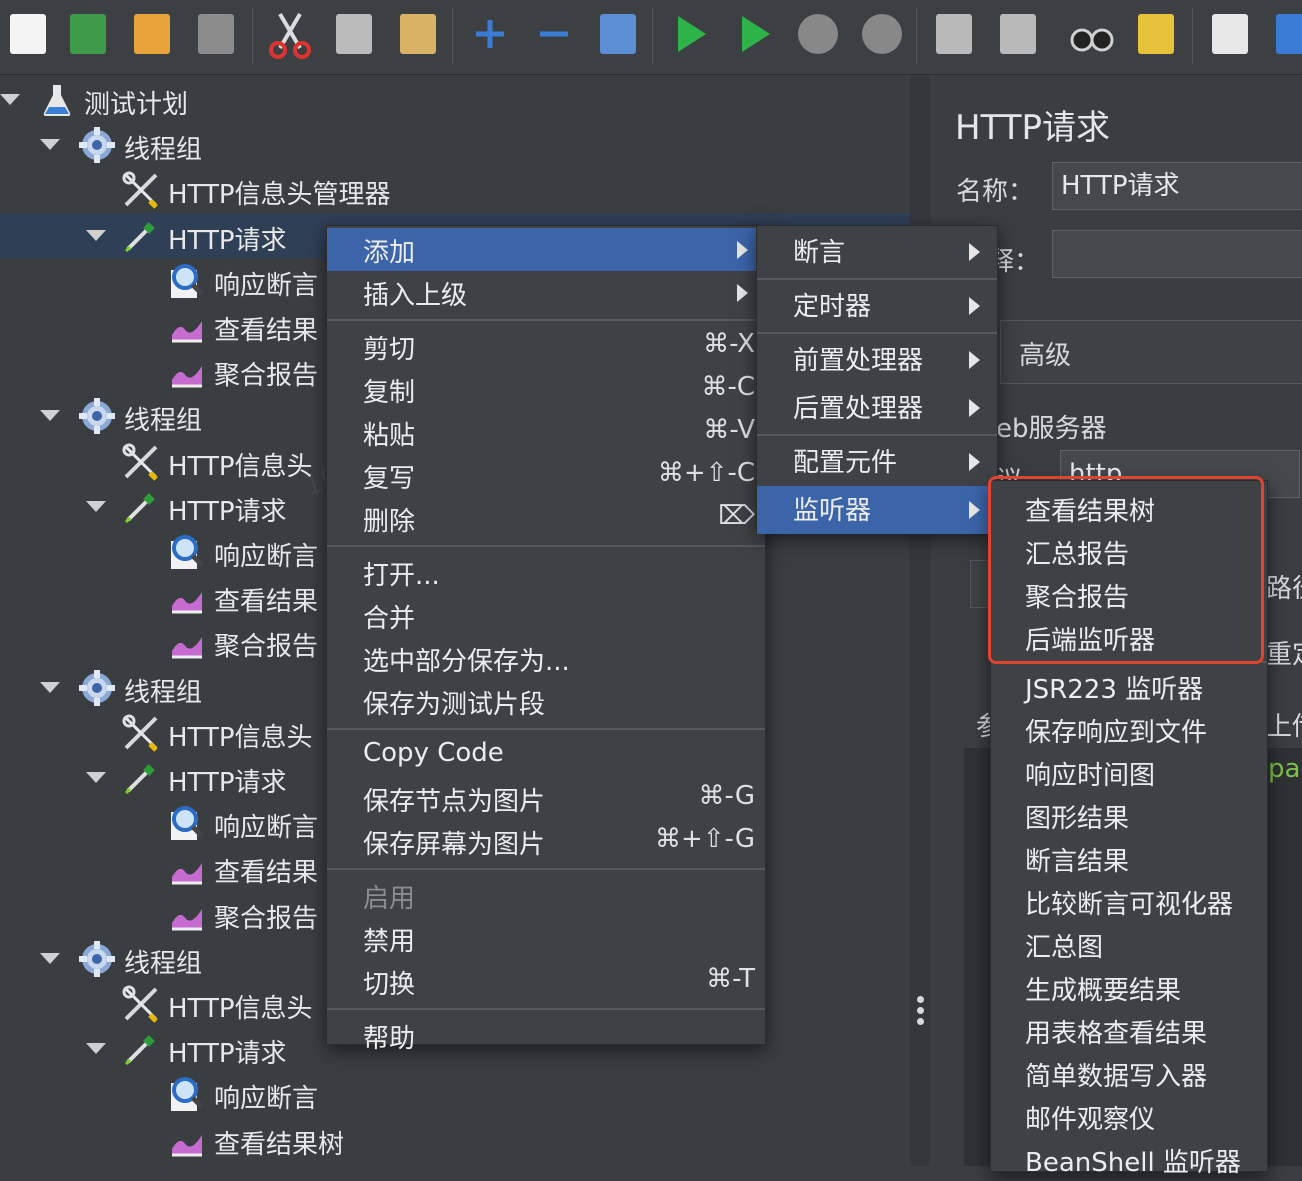 Image resolution: width=1302 pixels, height=1181 pixels. What do you see at coordinates (1092, 34) in the screenshot?
I see `search-binoculars-icon` at bounding box center [1092, 34].